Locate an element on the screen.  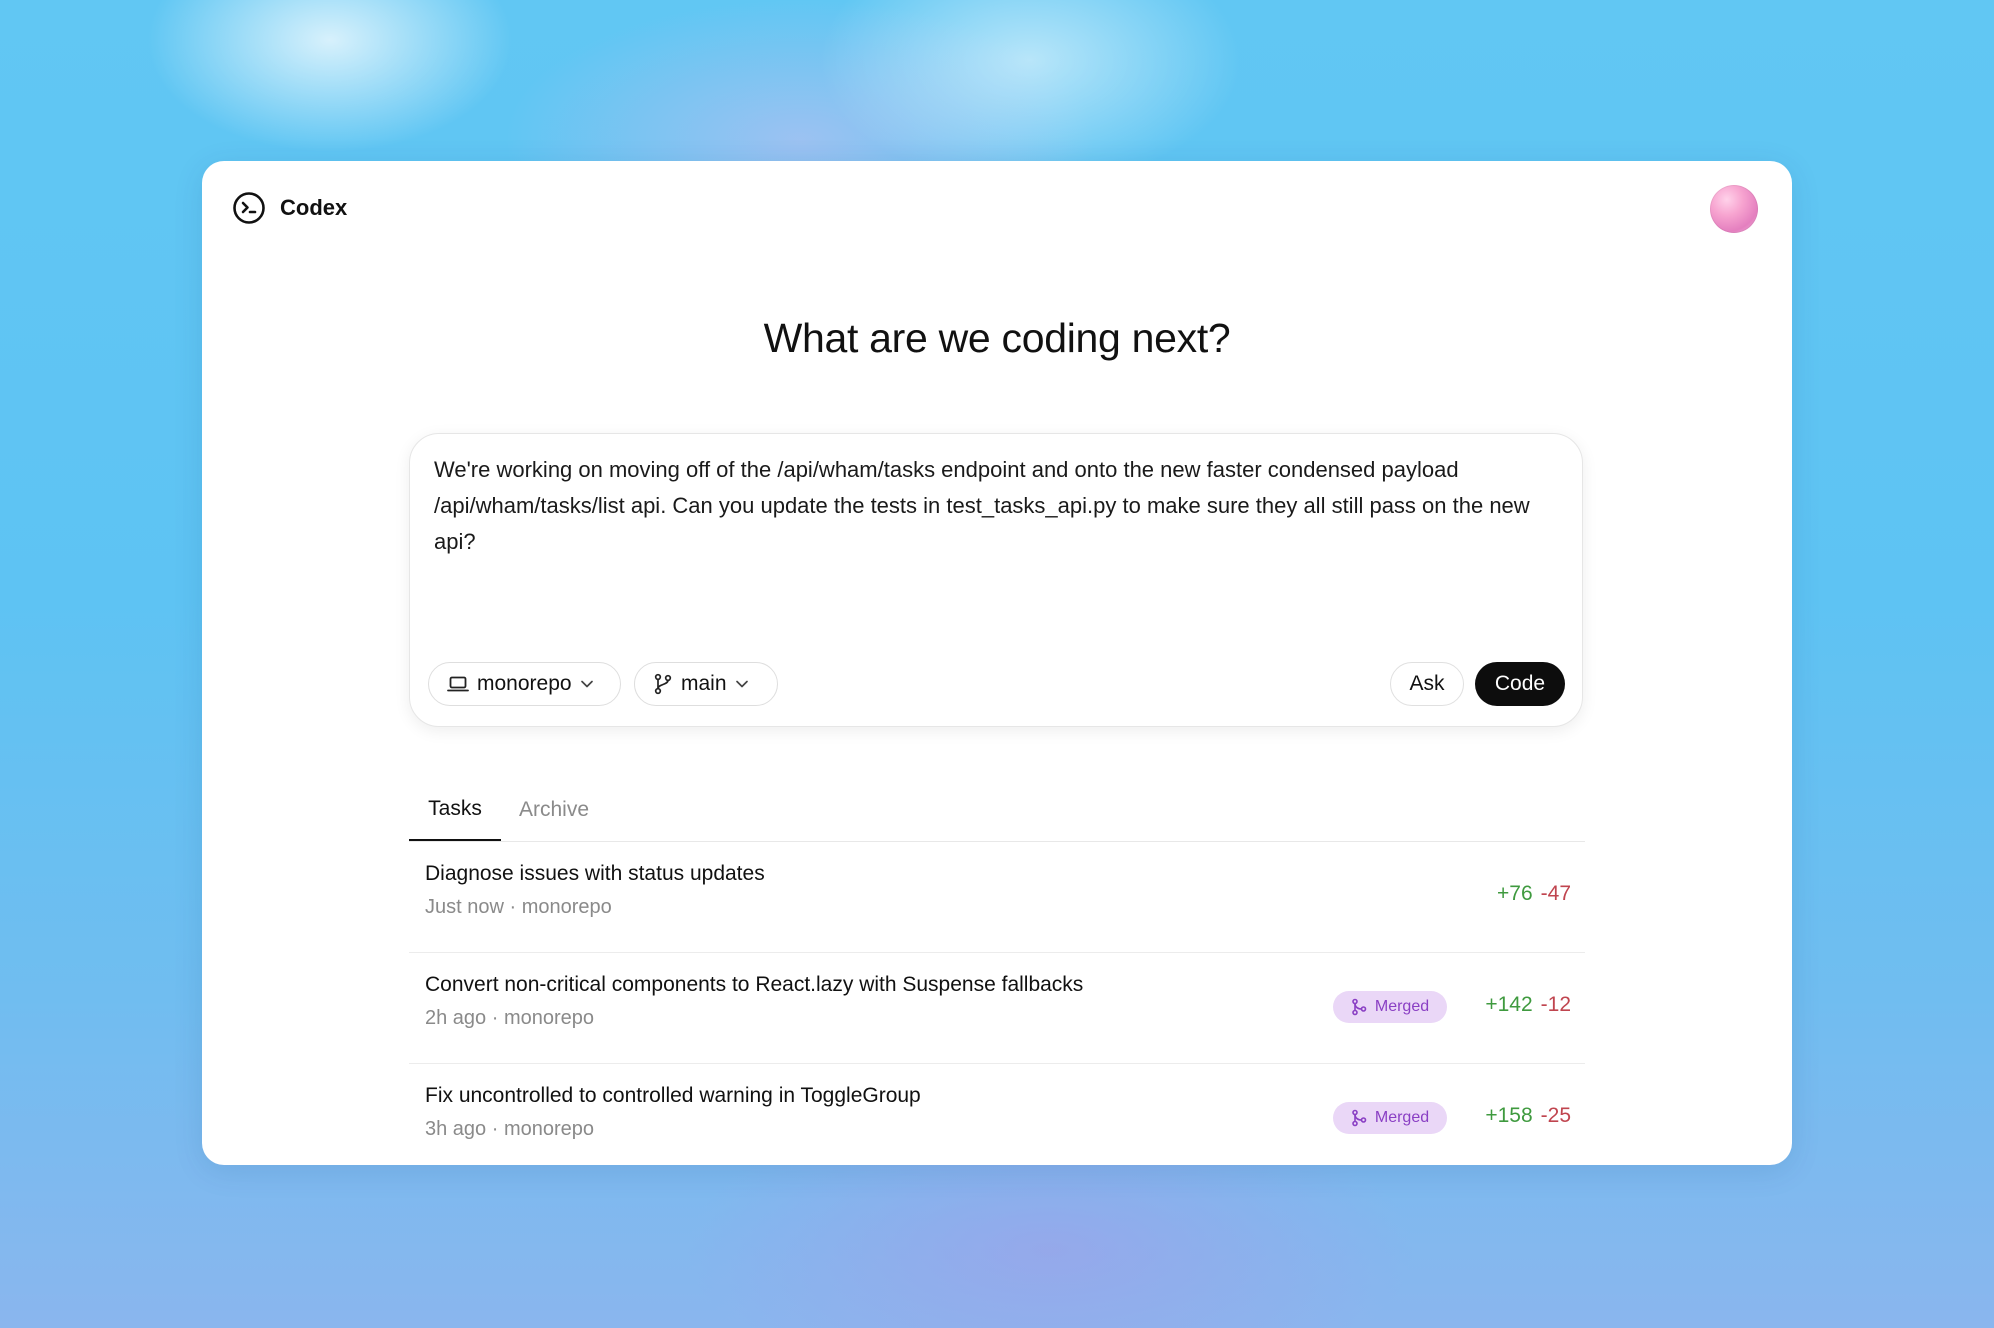
task-time: Just now is located at coordinates (464, 907).